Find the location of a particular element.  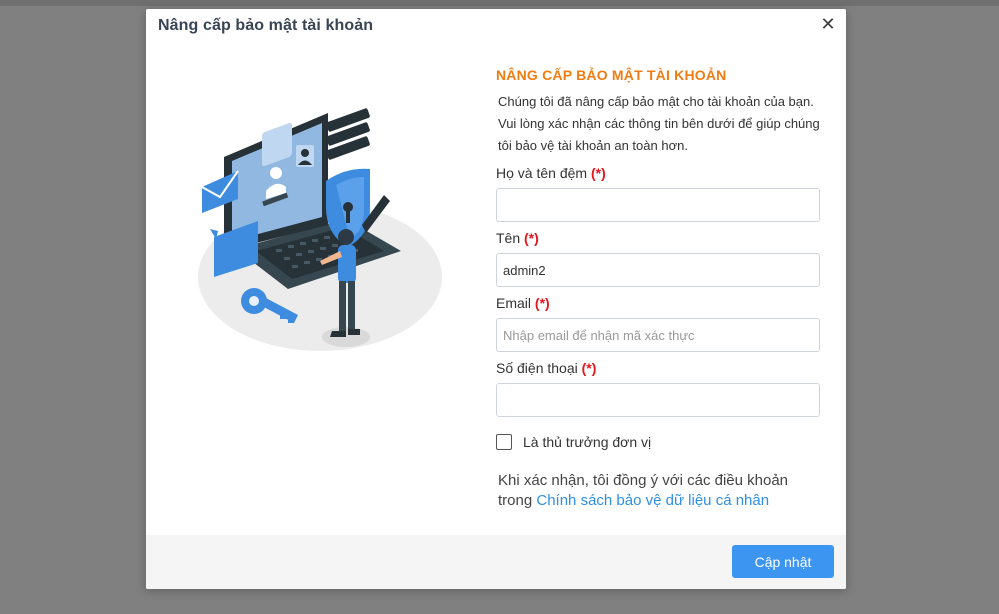

field-label: Email is located at coordinates (514, 303).